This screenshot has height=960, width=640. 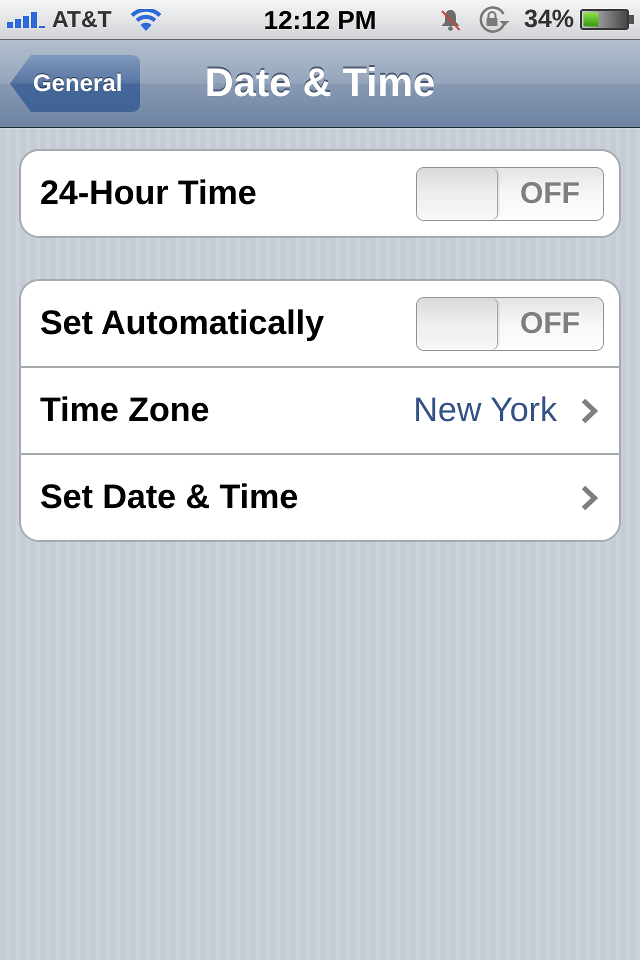 I want to click on battery-percentage: 34%, so click(x=549, y=19).